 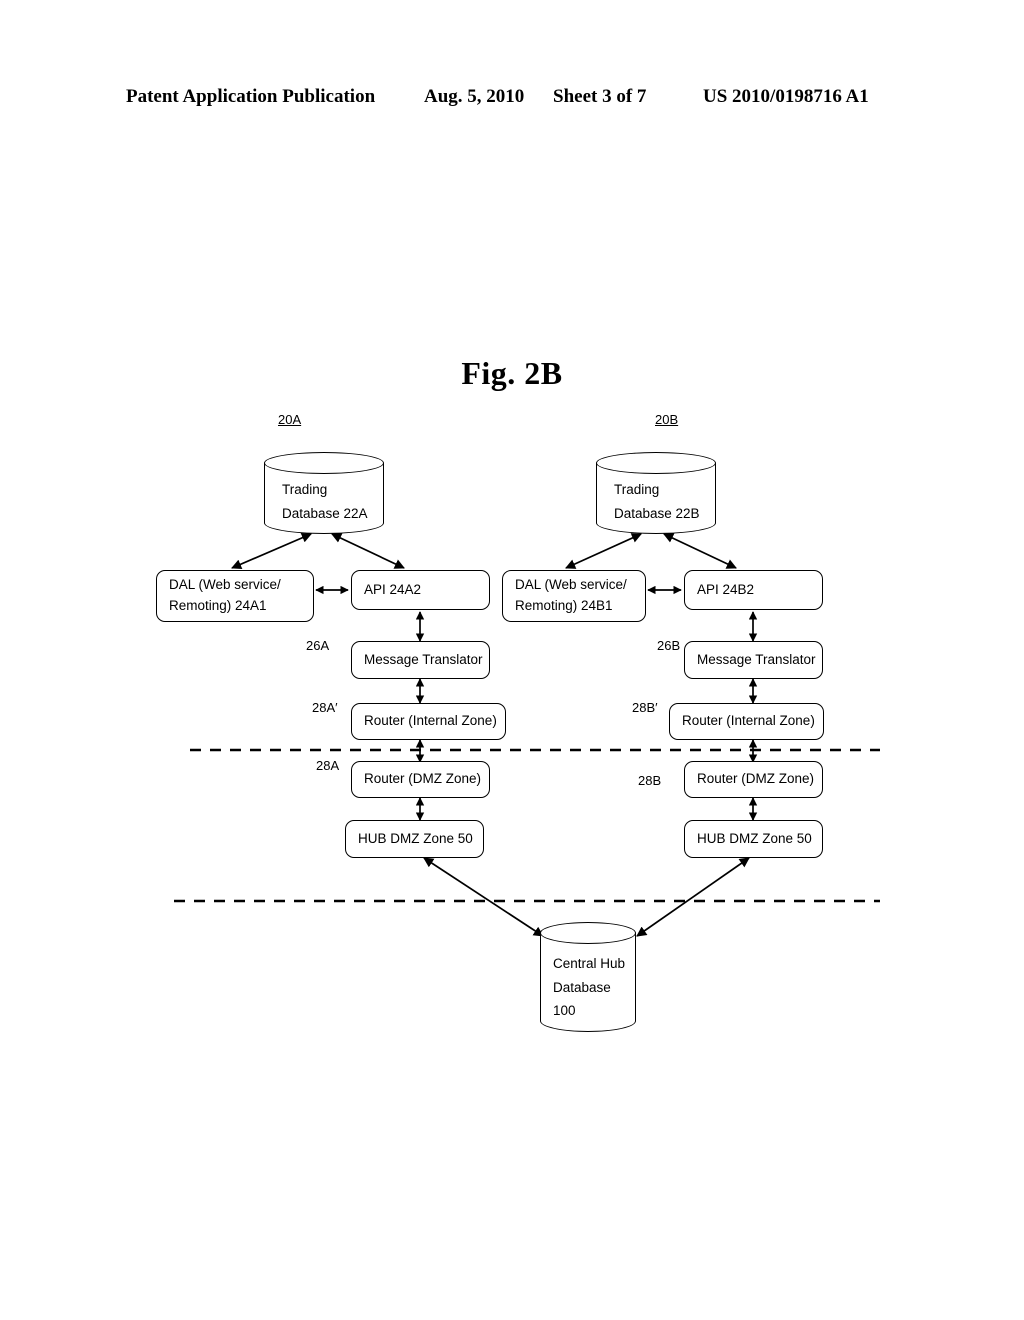 I want to click on dal-24a1-box: DAL (Web service/ Remoting) 24A1, so click(x=235, y=596).